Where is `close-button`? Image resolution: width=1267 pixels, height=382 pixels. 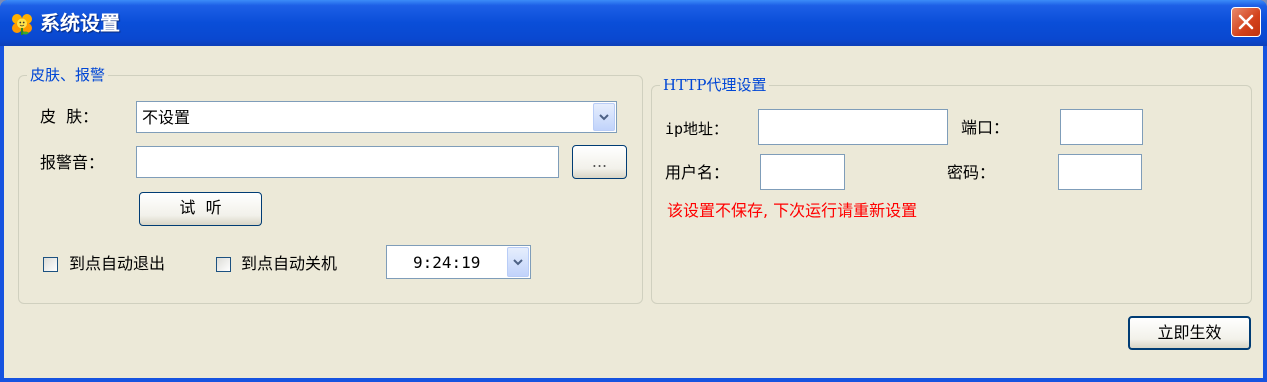
close-button is located at coordinates (1246, 22).